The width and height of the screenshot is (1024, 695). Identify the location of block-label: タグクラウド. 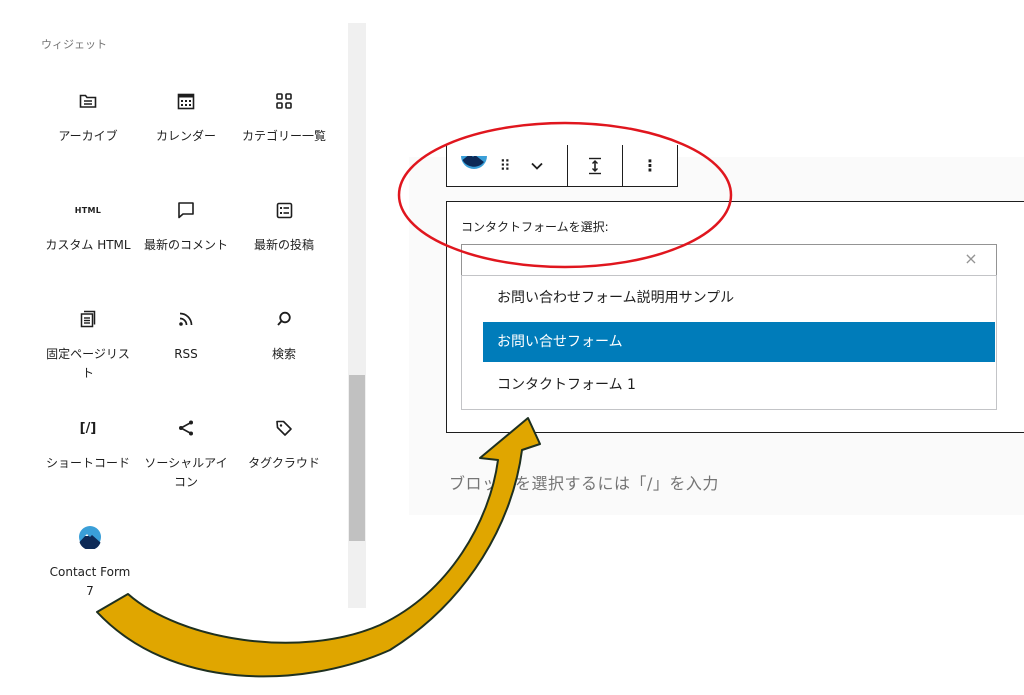
(284, 463).